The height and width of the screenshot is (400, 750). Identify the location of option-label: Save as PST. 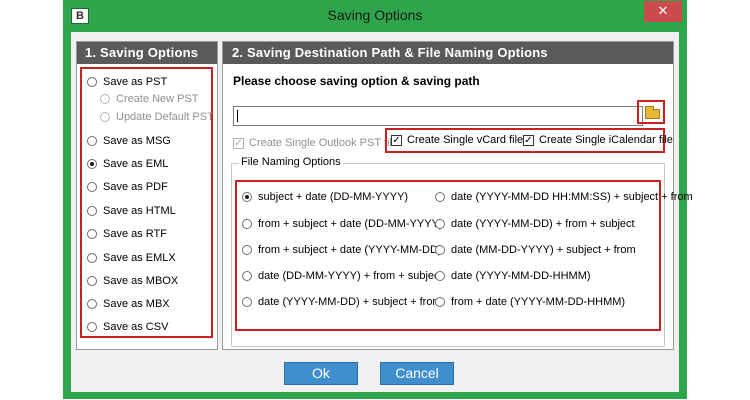
(135, 82).